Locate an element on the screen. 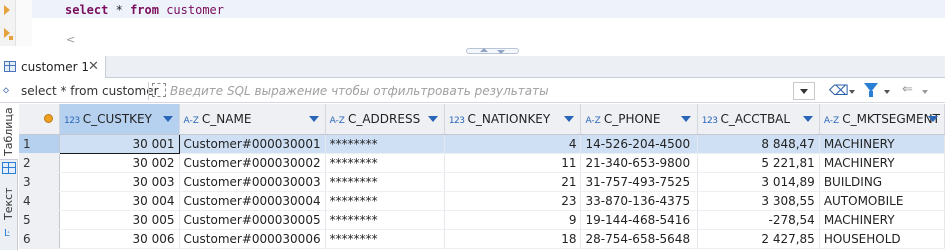 The height and width of the screenshot is (250, 945). cell-phone: 31-757-493-7525 is located at coordinates (639, 182).